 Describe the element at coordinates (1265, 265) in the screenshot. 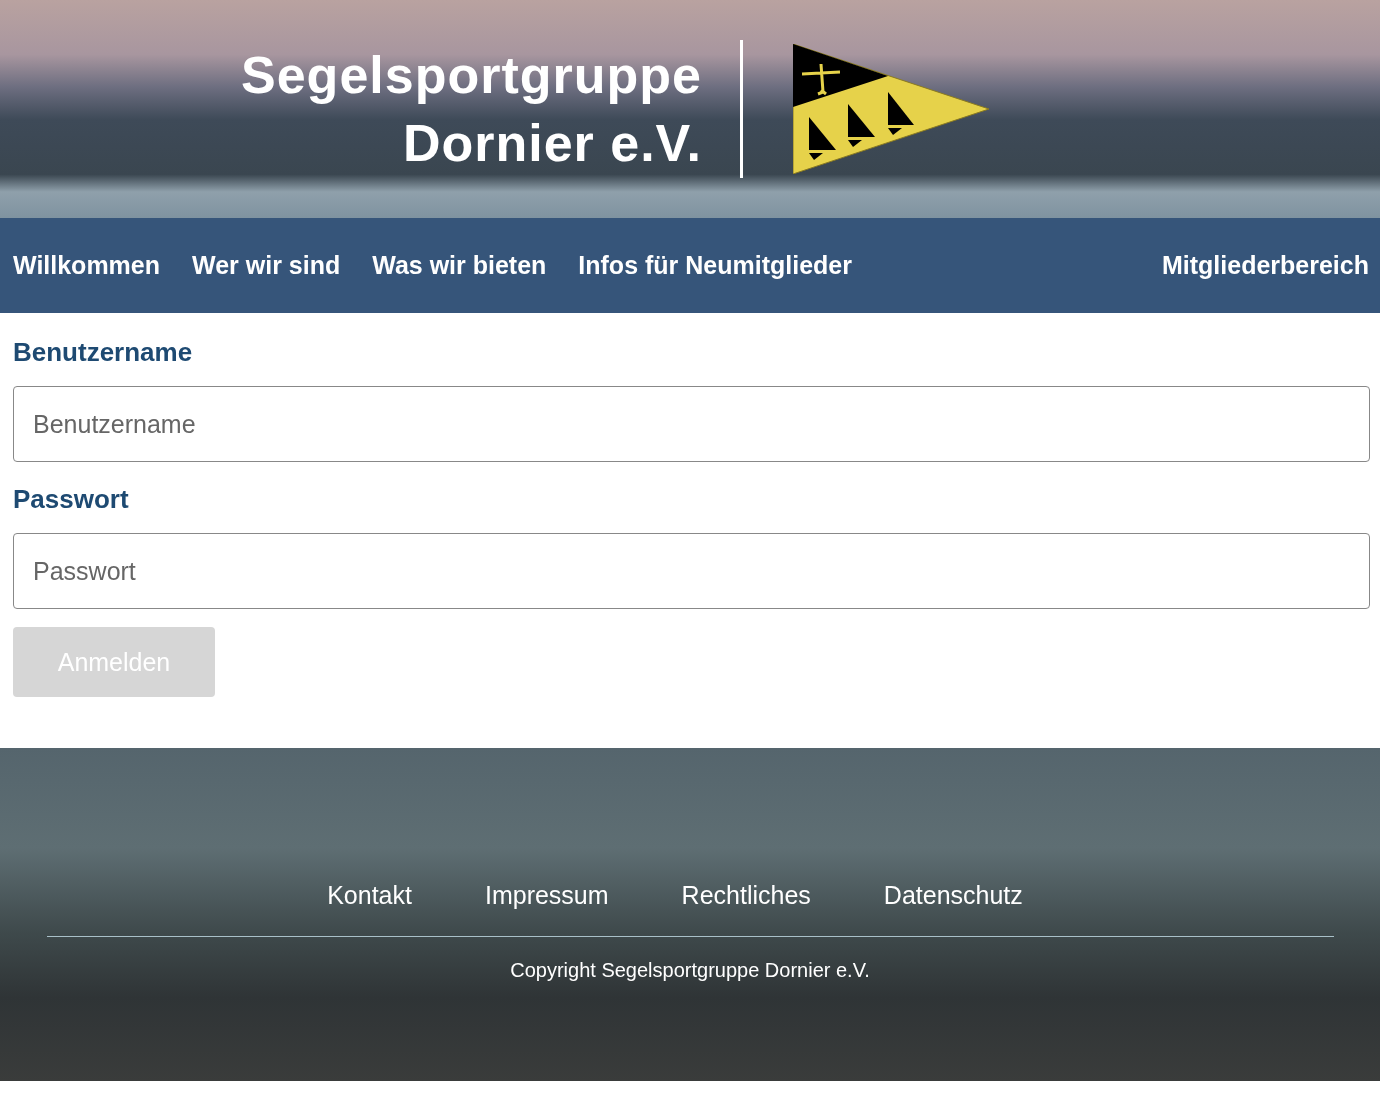

I see `nav-link: Mitgliederbereich` at that location.